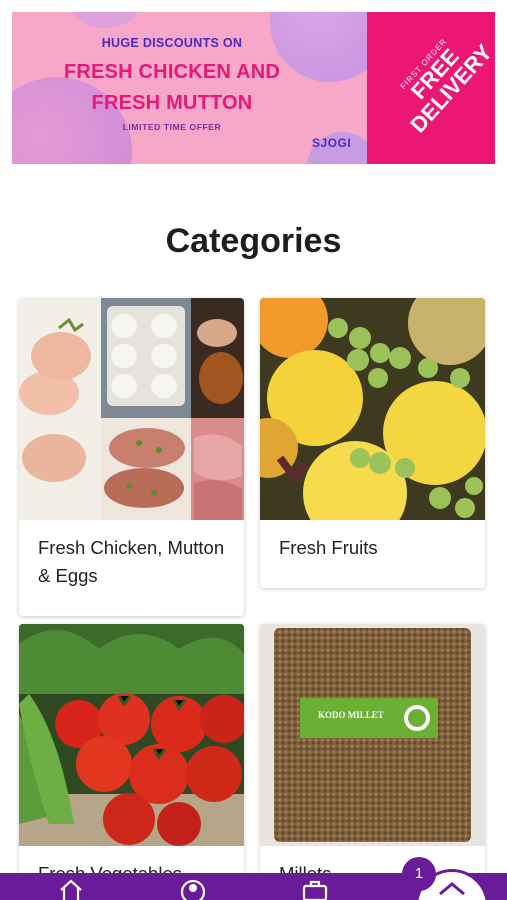  Describe the element at coordinates (131, 735) in the screenshot. I see `category-image-vegetables` at that location.